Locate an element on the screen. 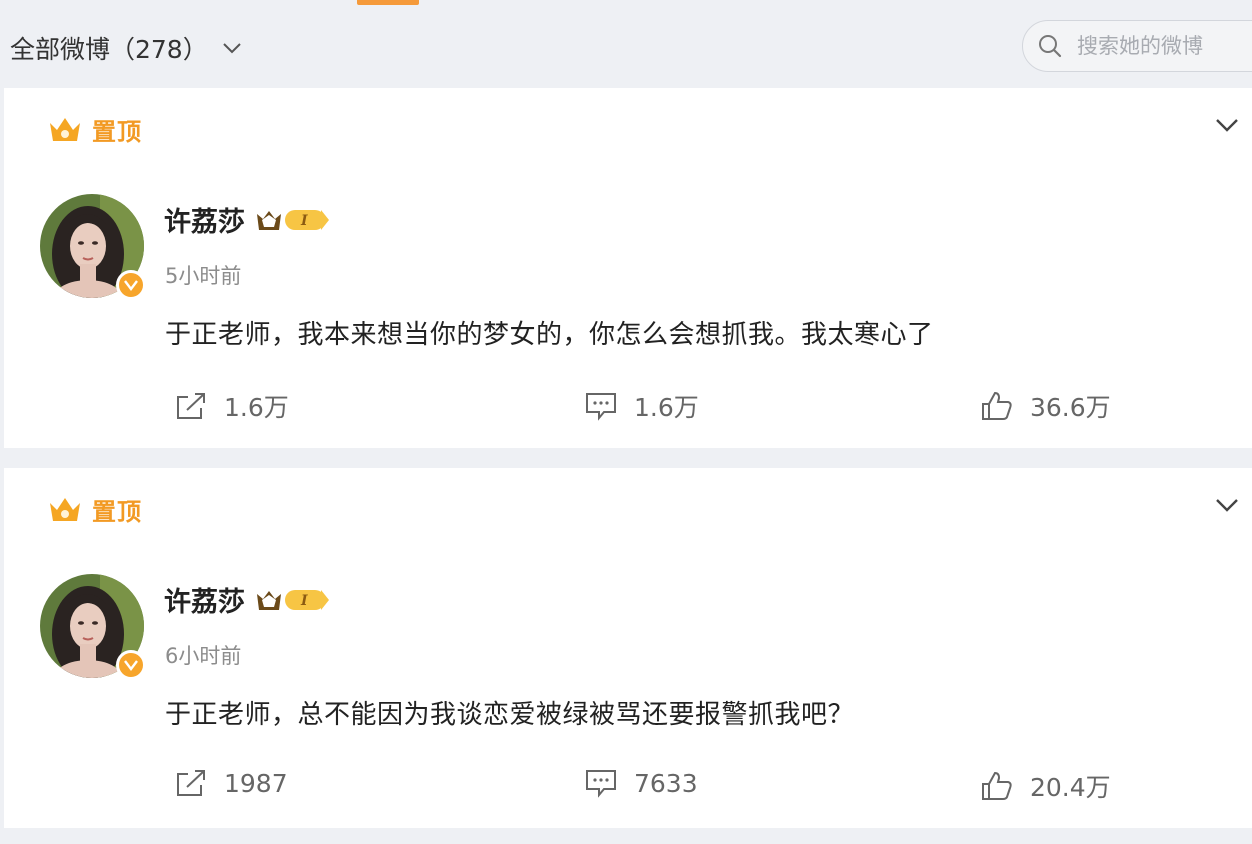 The image size is (1252, 844). post-timestamp: 6小时前 is located at coordinates (203, 655).